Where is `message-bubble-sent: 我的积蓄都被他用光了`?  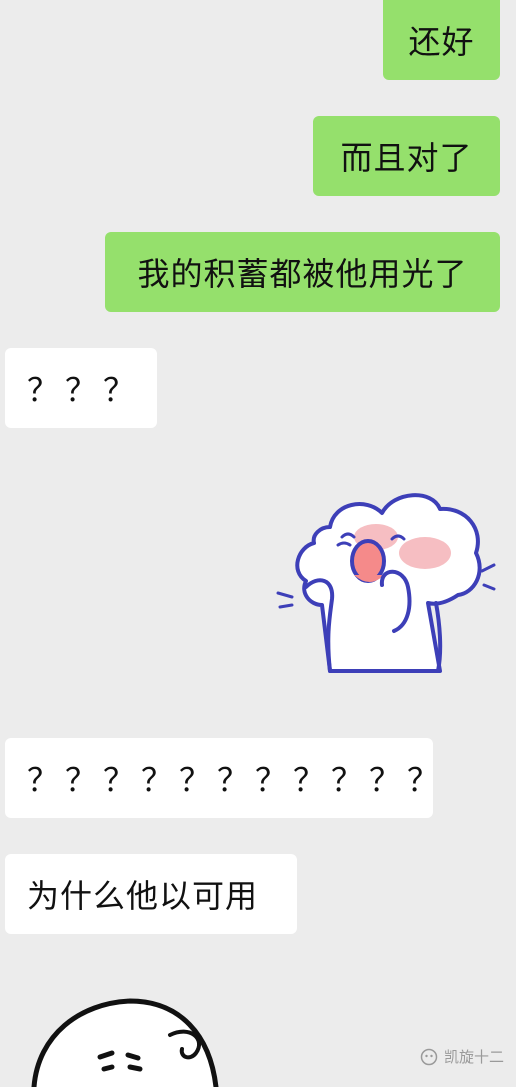 message-bubble-sent: 我的积蓄都被他用光了 is located at coordinates (302, 272).